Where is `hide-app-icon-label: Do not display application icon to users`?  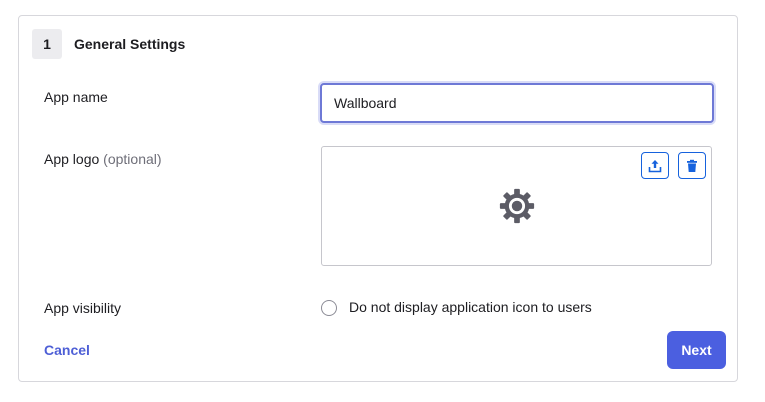 hide-app-icon-label: Do not display application icon to users is located at coordinates (470, 307).